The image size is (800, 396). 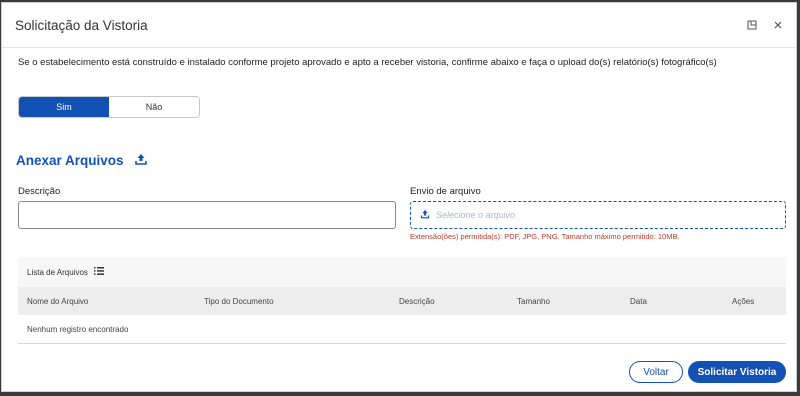 What do you see at coordinates (533, 301) in the screenshot?
I see `column-header: Tamanho` at bounding box center [533, 301].